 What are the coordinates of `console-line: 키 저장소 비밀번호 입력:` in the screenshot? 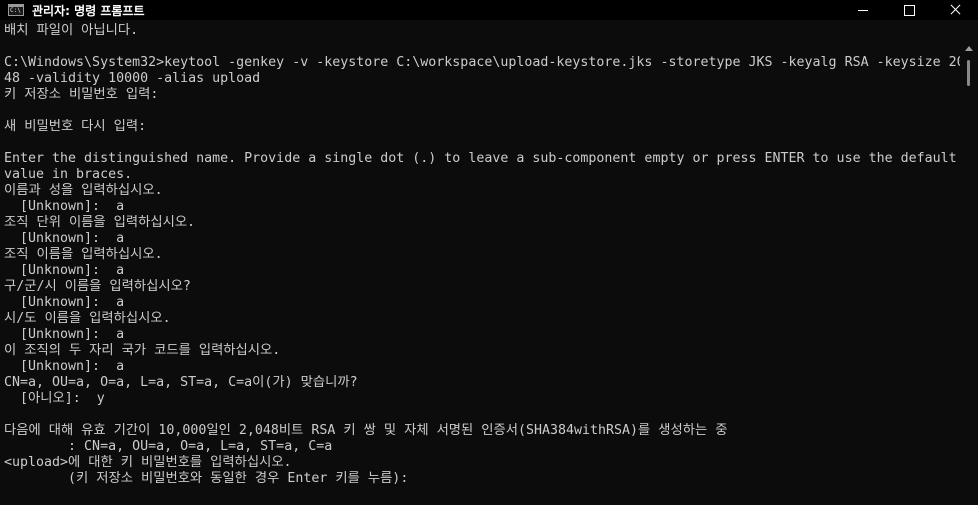 It's located at (81, 94).